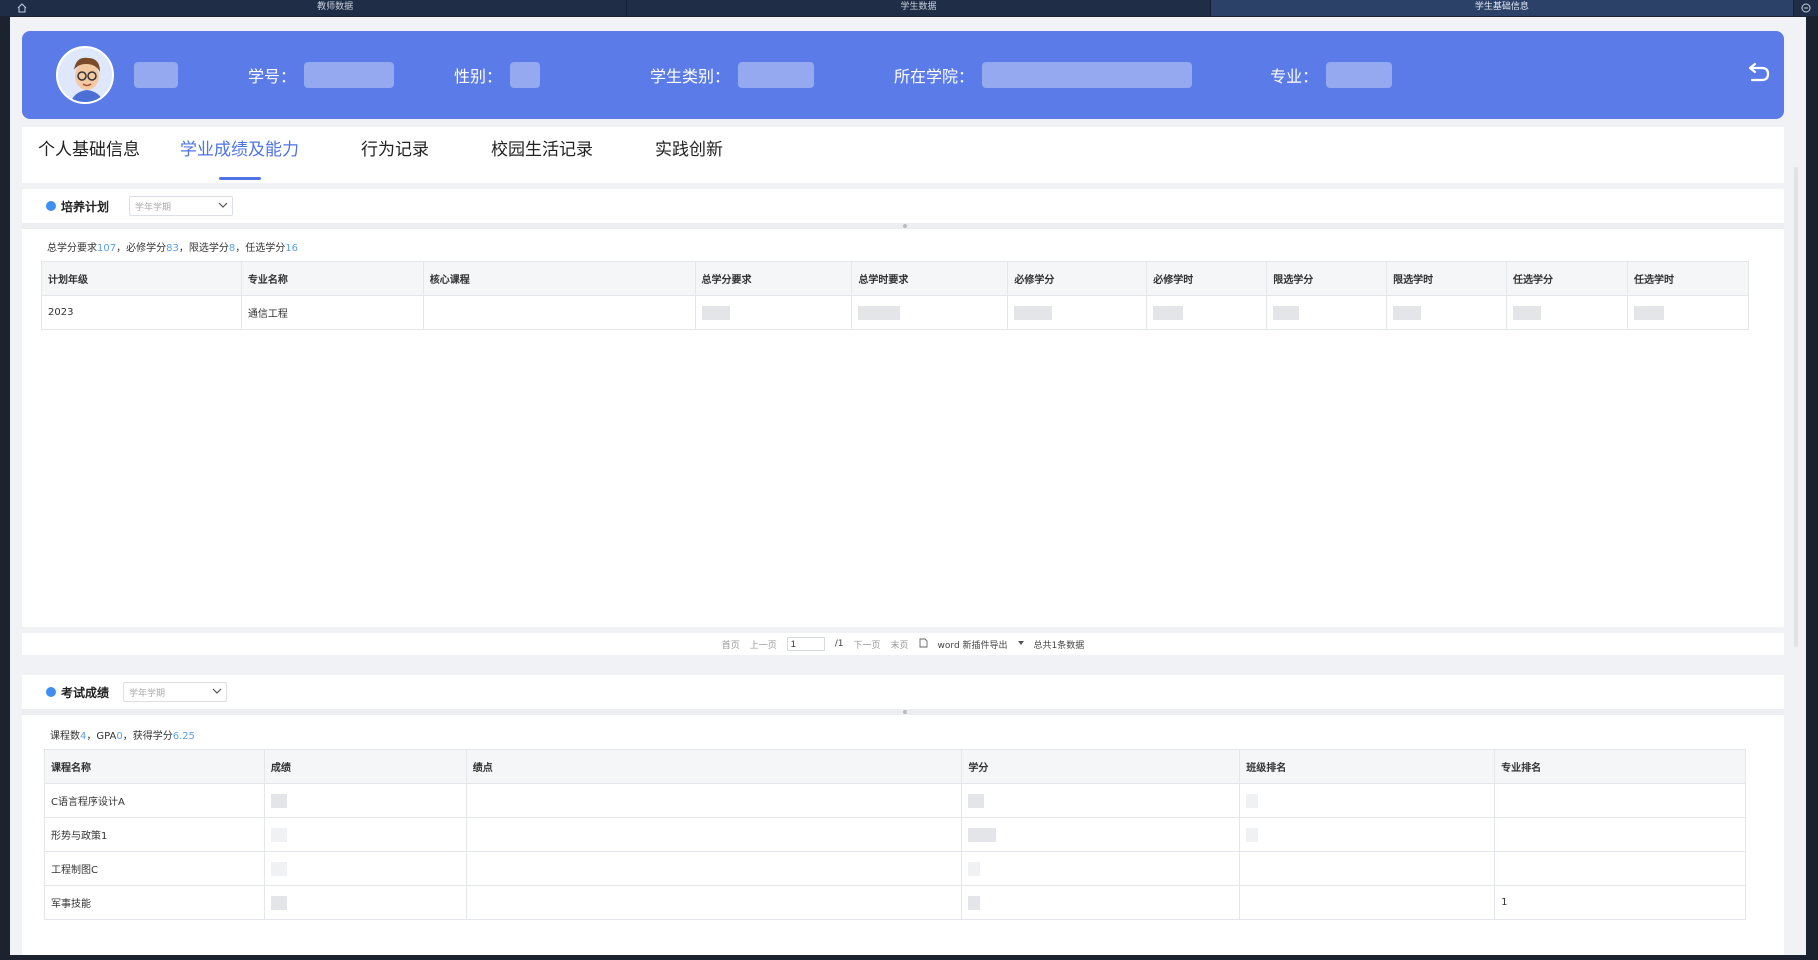  Describe the element at coordinates (559, 312) in the screenshot. I see `core-course-cell` at that location.